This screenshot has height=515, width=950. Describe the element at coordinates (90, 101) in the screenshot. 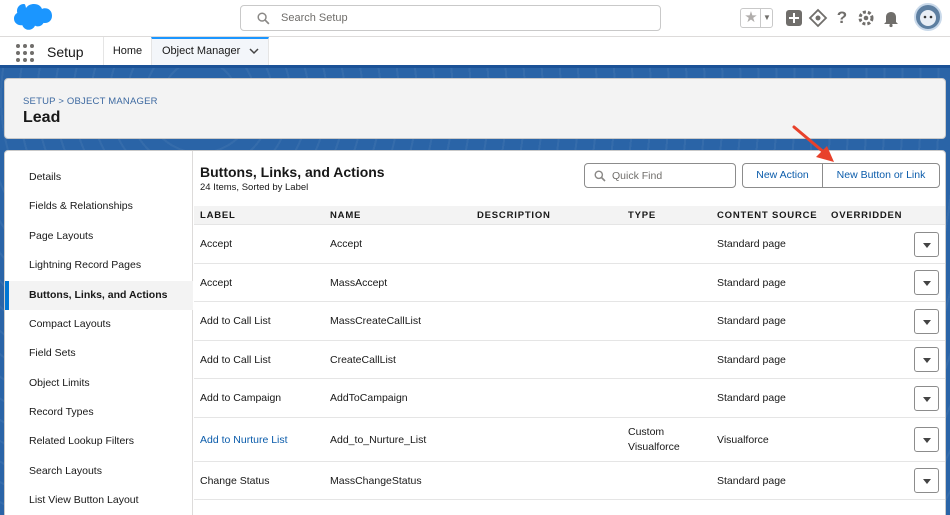

I see `breadcrumb: SETUP > OBJECT MANAGER` at that location.